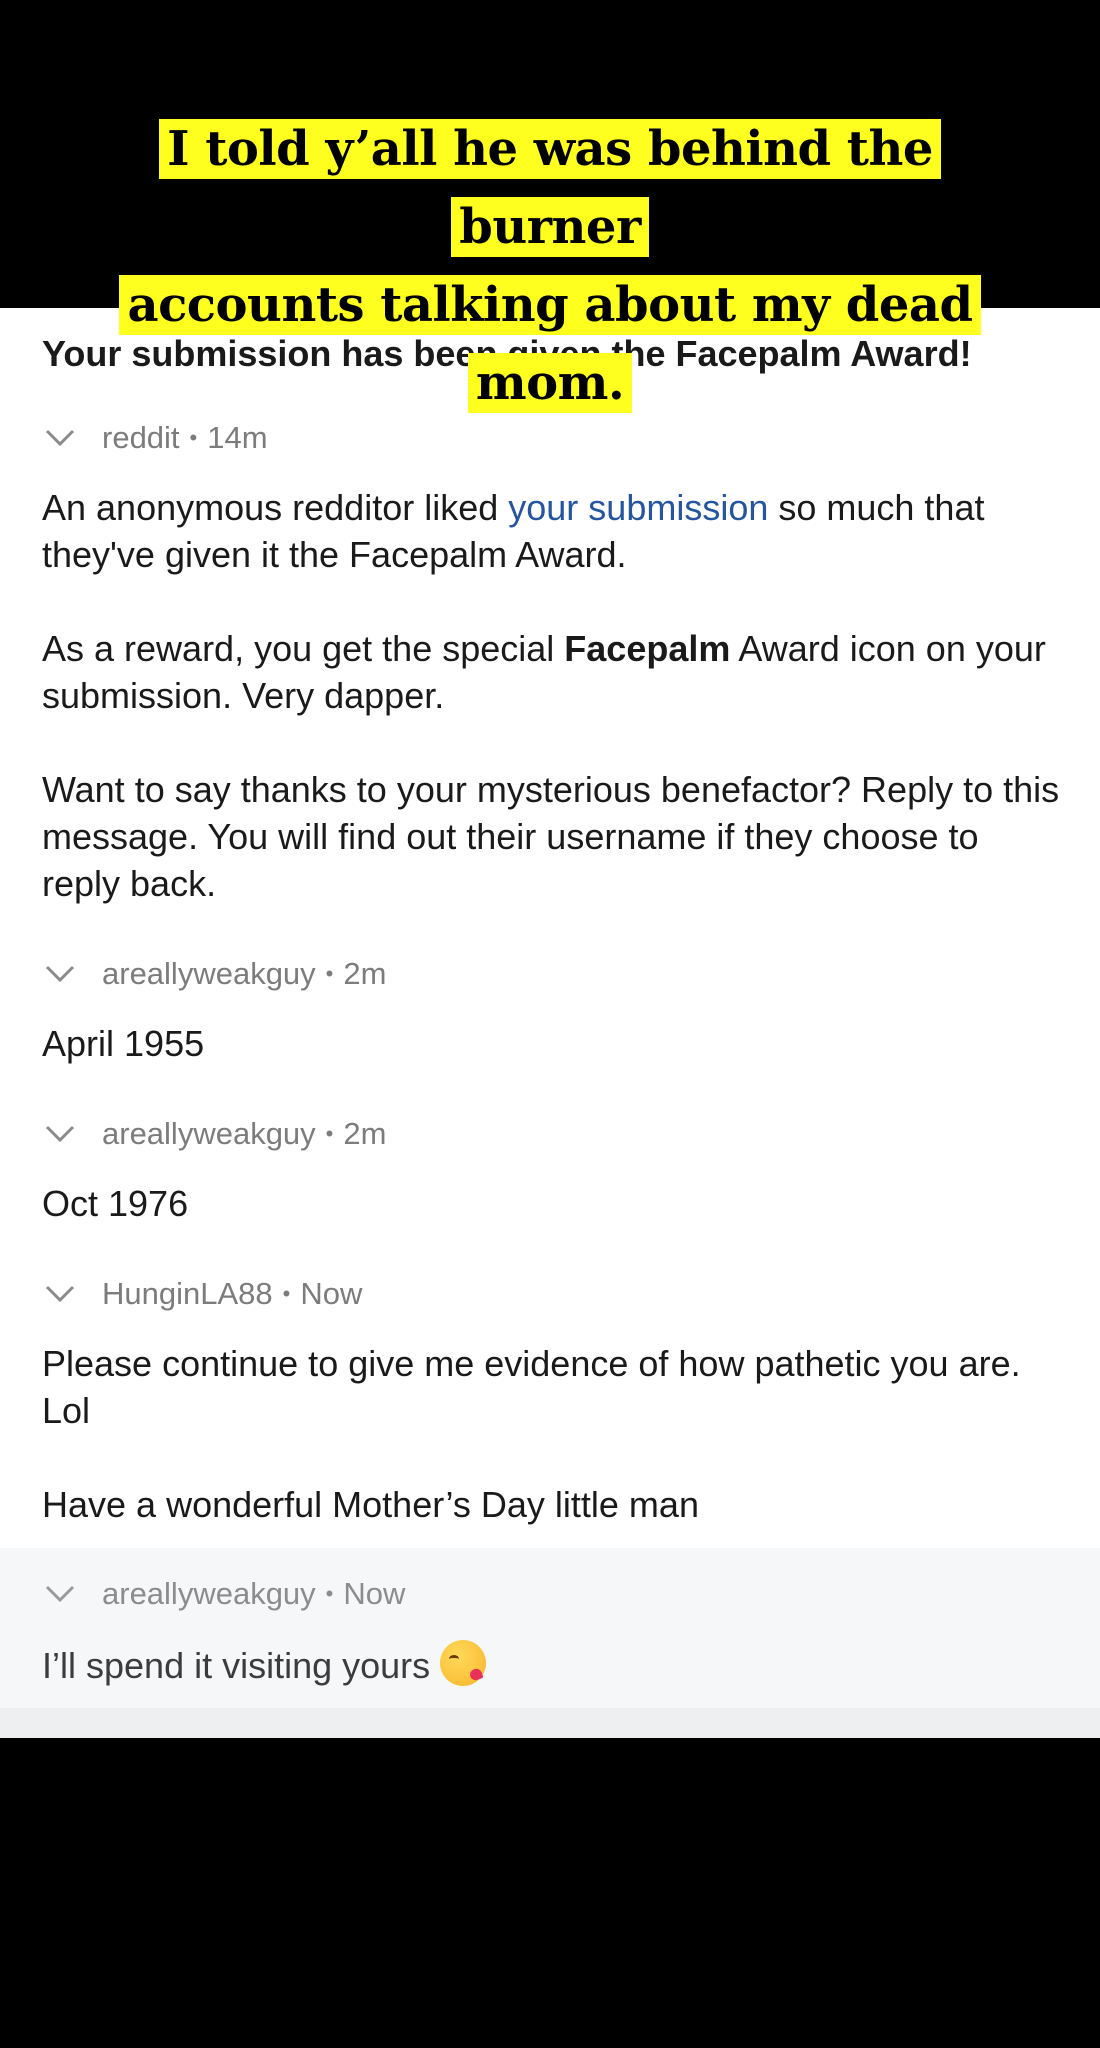 Image resolution: width=1100 pixels, height=2048 pixels. What do you see at coordinates (236, 1665) in the screenshot?
I see `message-text: I’ll spend it visiting yours` at bounding box center [236, 1665].